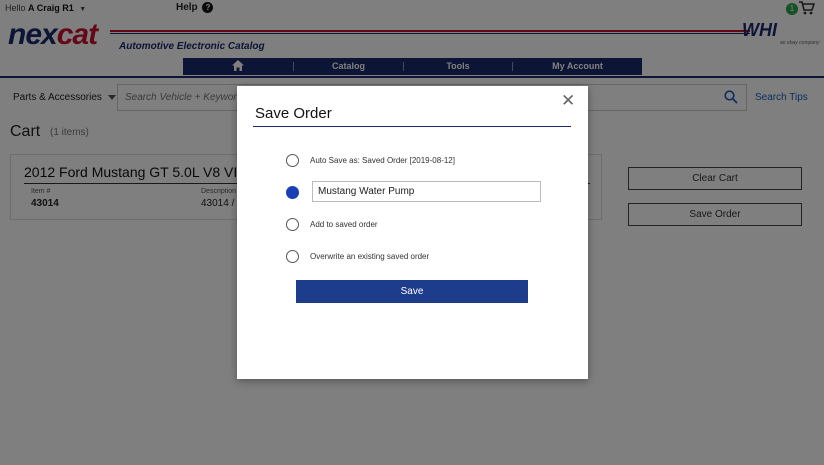 This screenshot has width=824, height=465. Describe the element at coordinates (370, 256) in the screenshot. I see `option-overwrite-label: Overwrite an existing saved order` at that location.